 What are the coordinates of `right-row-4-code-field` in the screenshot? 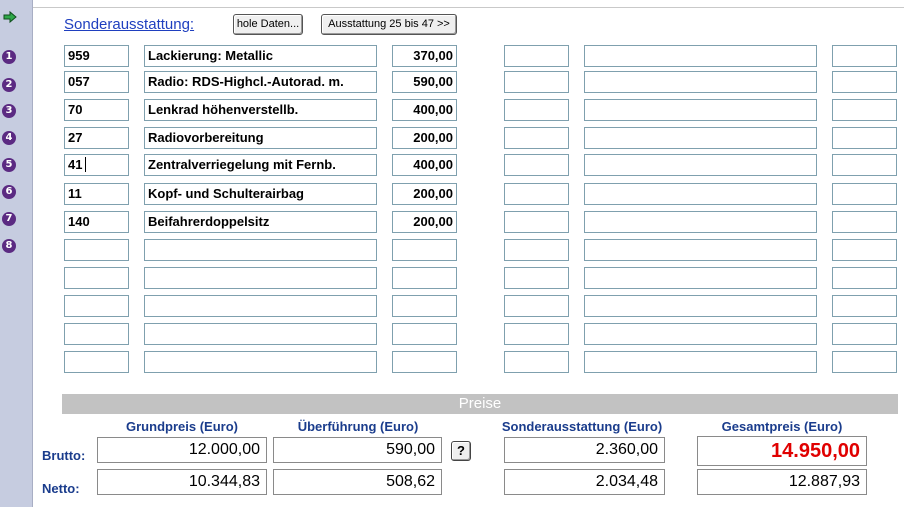 It's located at (536, 138).